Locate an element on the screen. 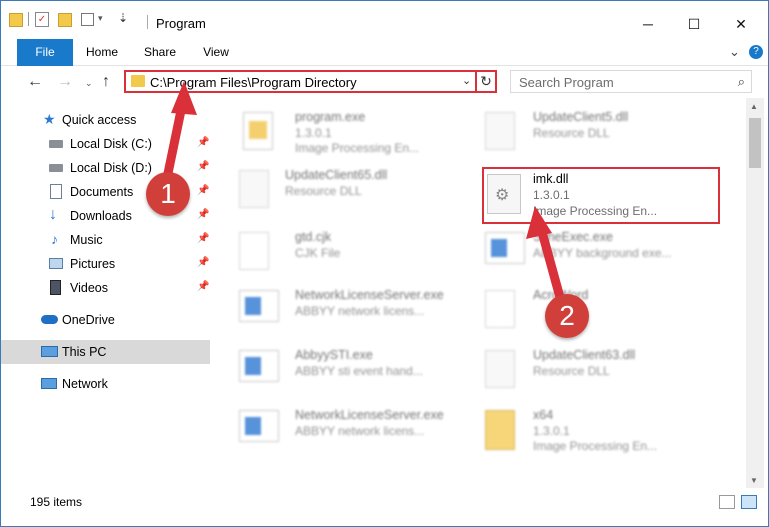 The image size is (769, 527). arrow-1-head is located at coordinates (184, 98).